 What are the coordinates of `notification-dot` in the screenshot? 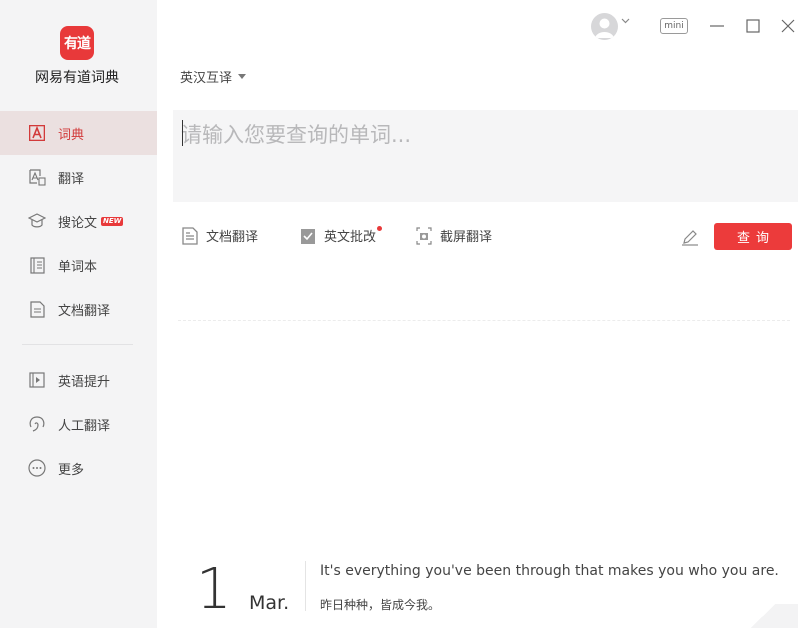 It's located at (380, 228).